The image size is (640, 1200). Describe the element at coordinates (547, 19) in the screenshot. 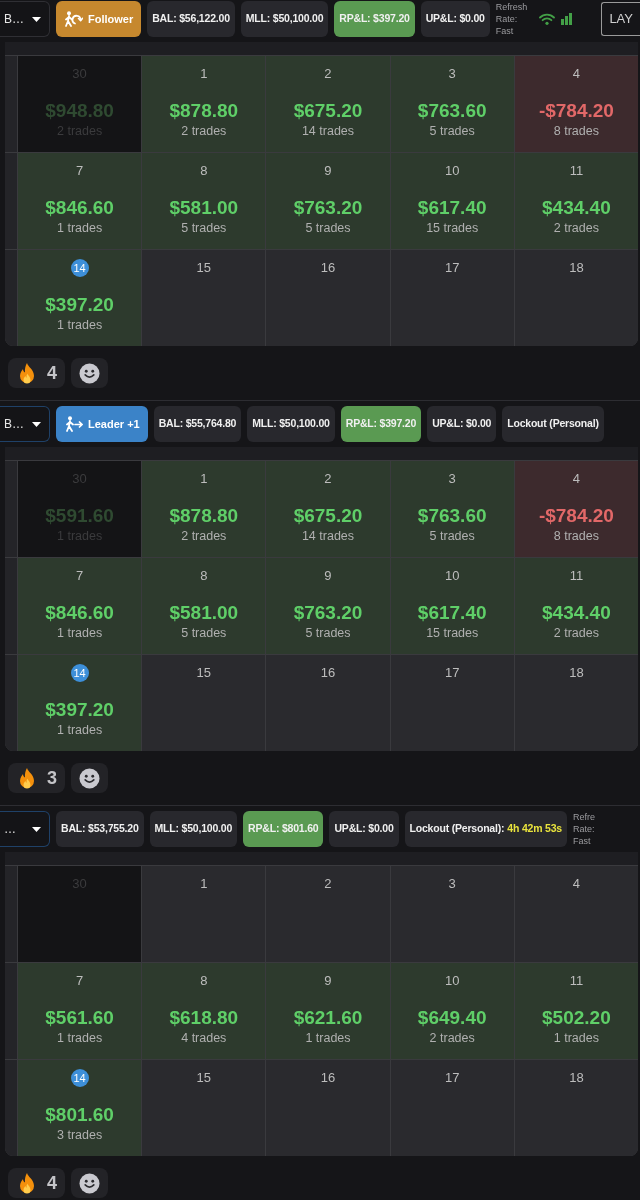

I see `wifi-icon` at that location.